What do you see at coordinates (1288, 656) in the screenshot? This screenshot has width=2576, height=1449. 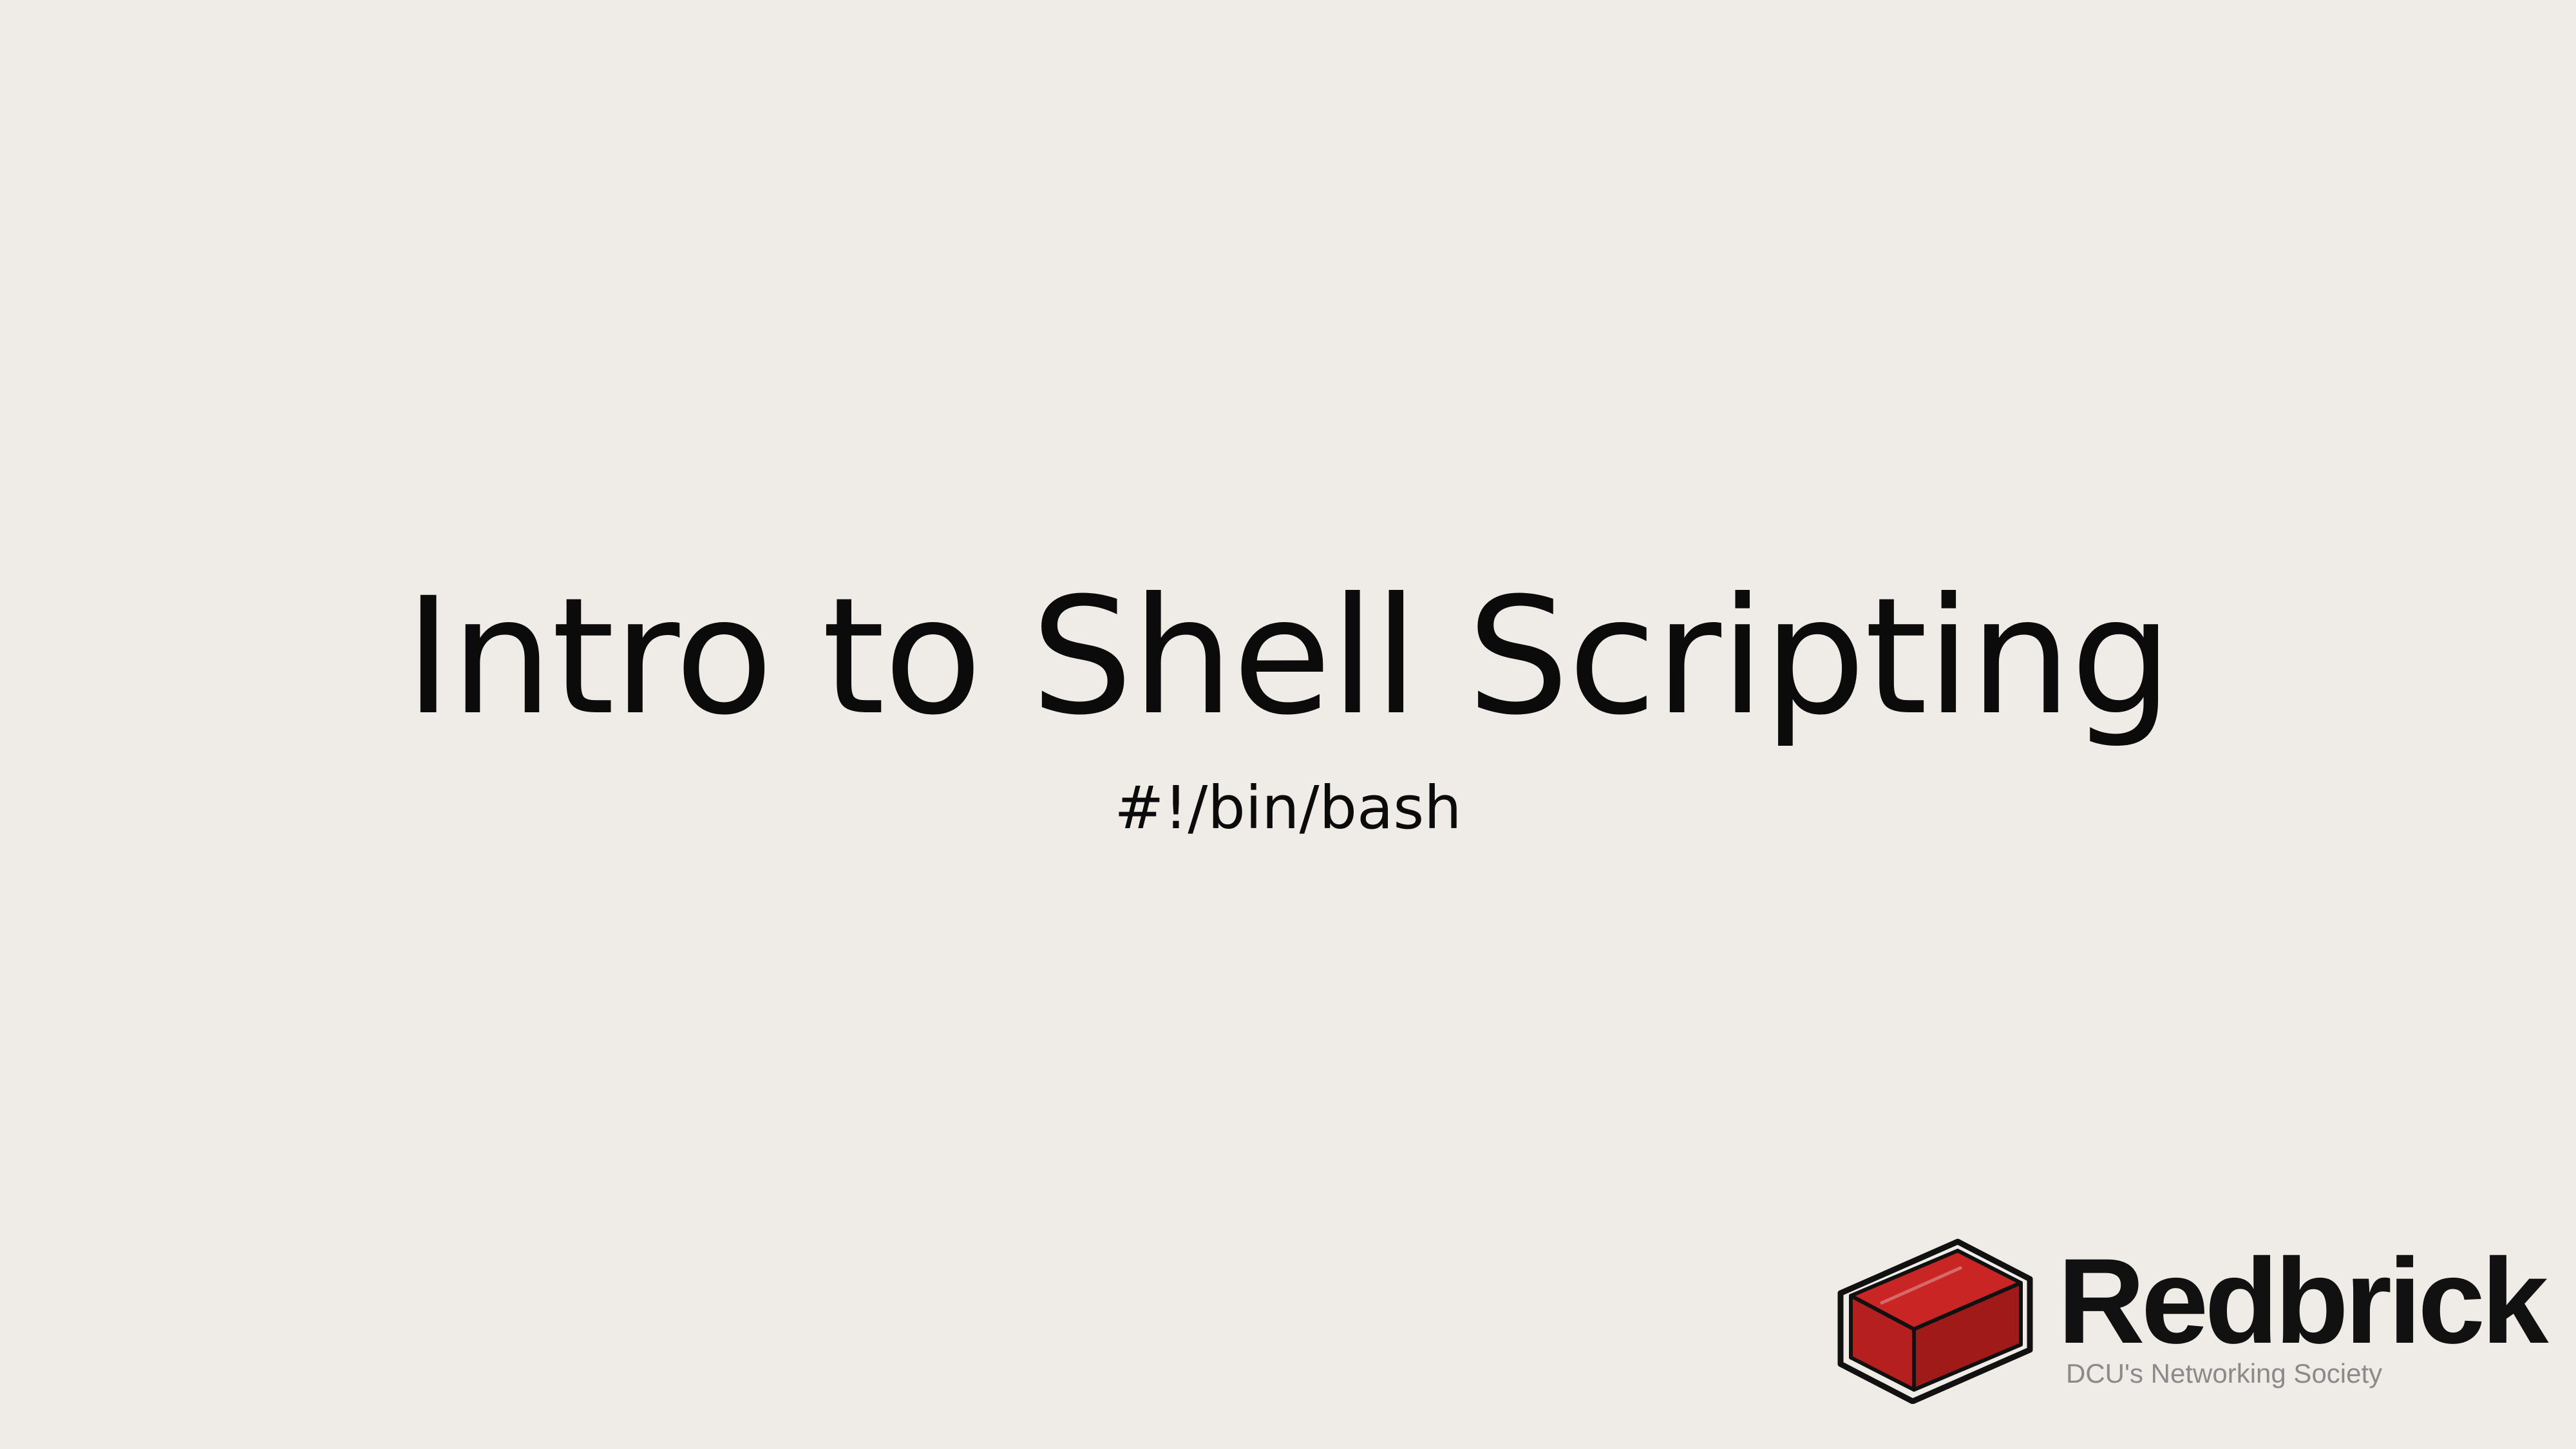 I see `slide-title: Intro to Shell Scripting` at bounding box center [1288, 656].